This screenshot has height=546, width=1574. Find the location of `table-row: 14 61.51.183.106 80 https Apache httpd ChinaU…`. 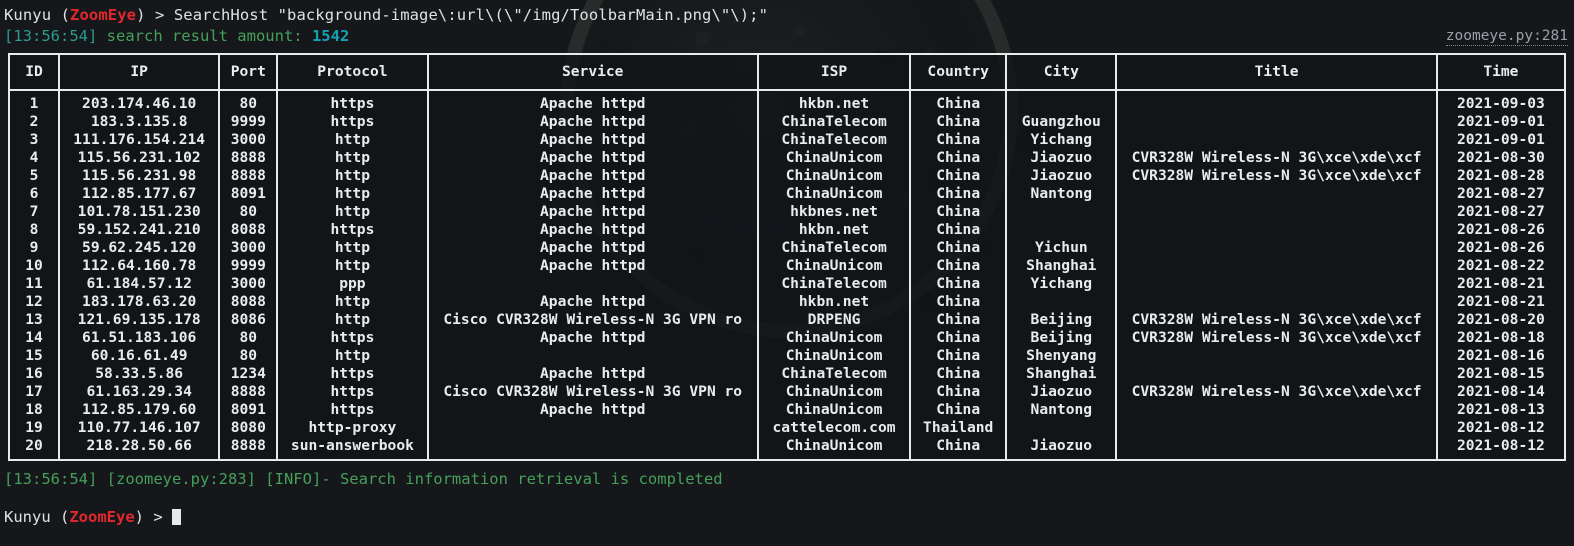

table-row: 14 61.51.183.106 80 https Apache httpd ChinaU… is located at coordinates (787, 338).